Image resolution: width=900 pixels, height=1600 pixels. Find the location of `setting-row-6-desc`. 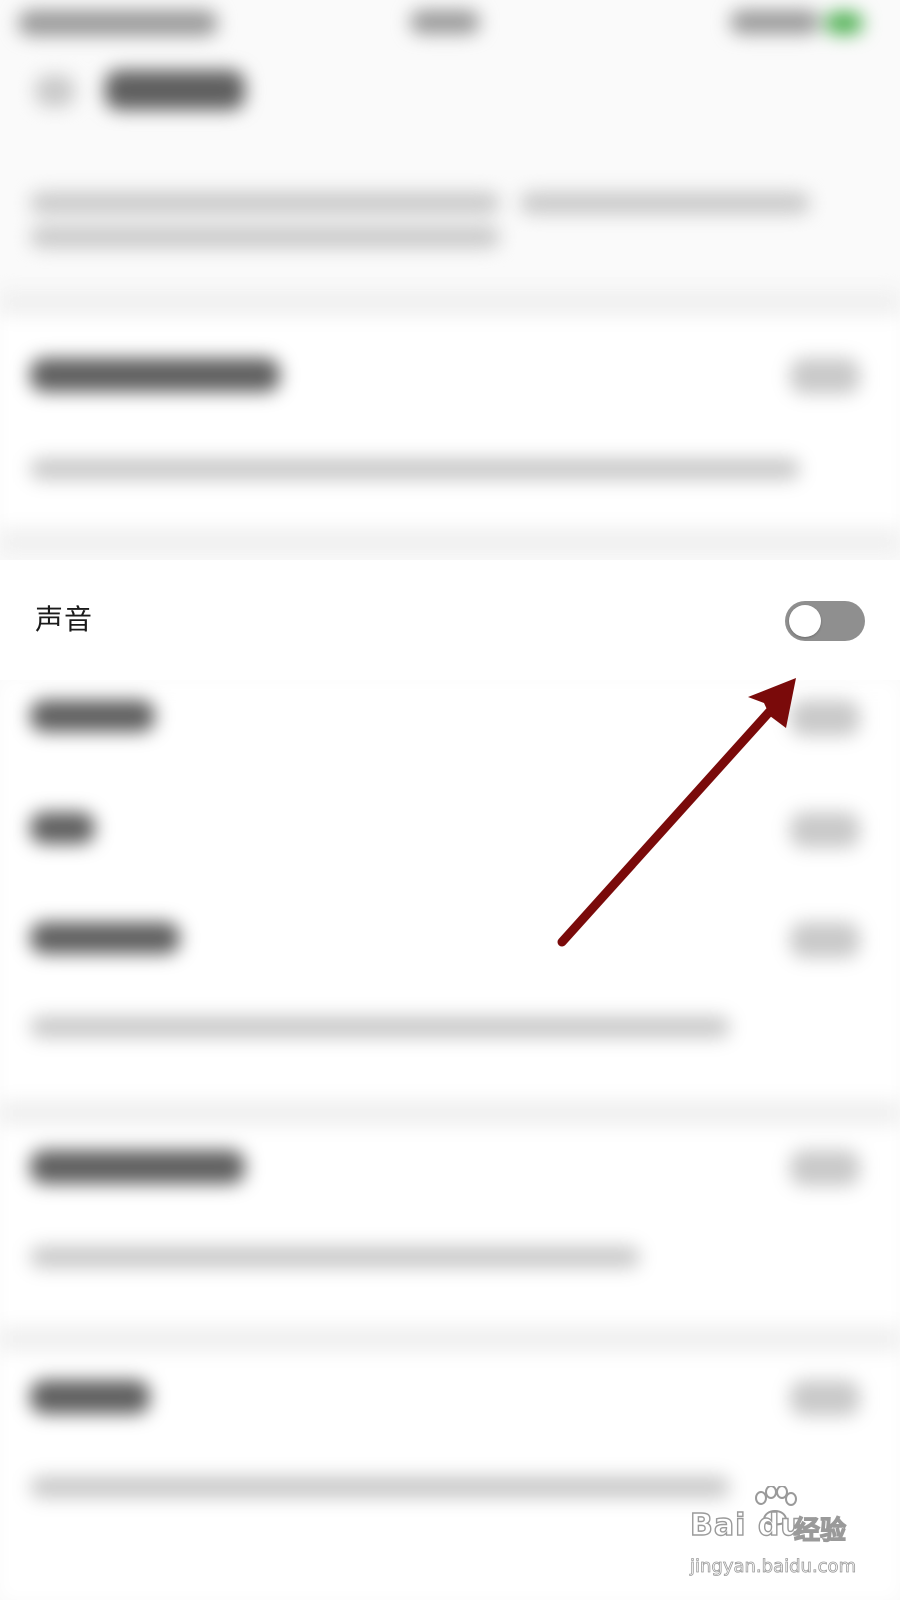

setting-row-6-desc is located at coordinates (335, 1257).